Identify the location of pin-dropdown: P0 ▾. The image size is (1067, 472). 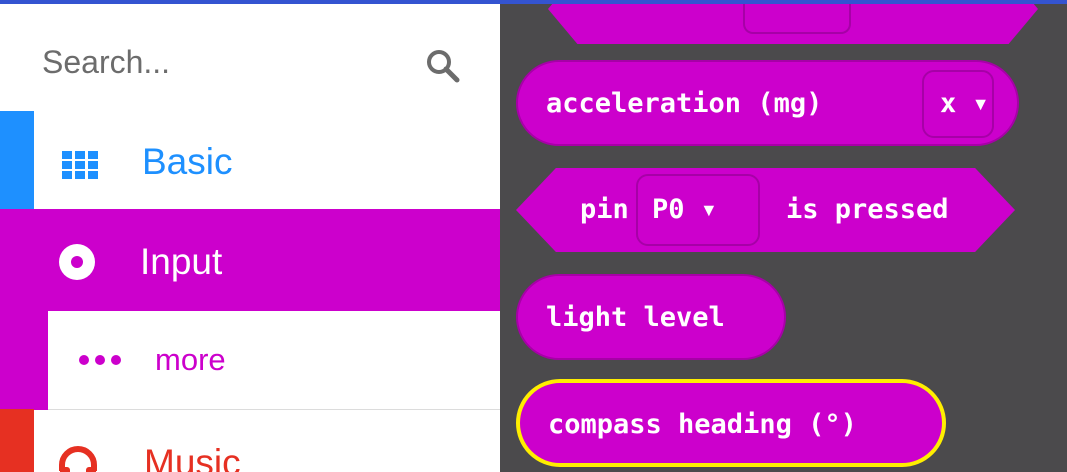
(698, 210).